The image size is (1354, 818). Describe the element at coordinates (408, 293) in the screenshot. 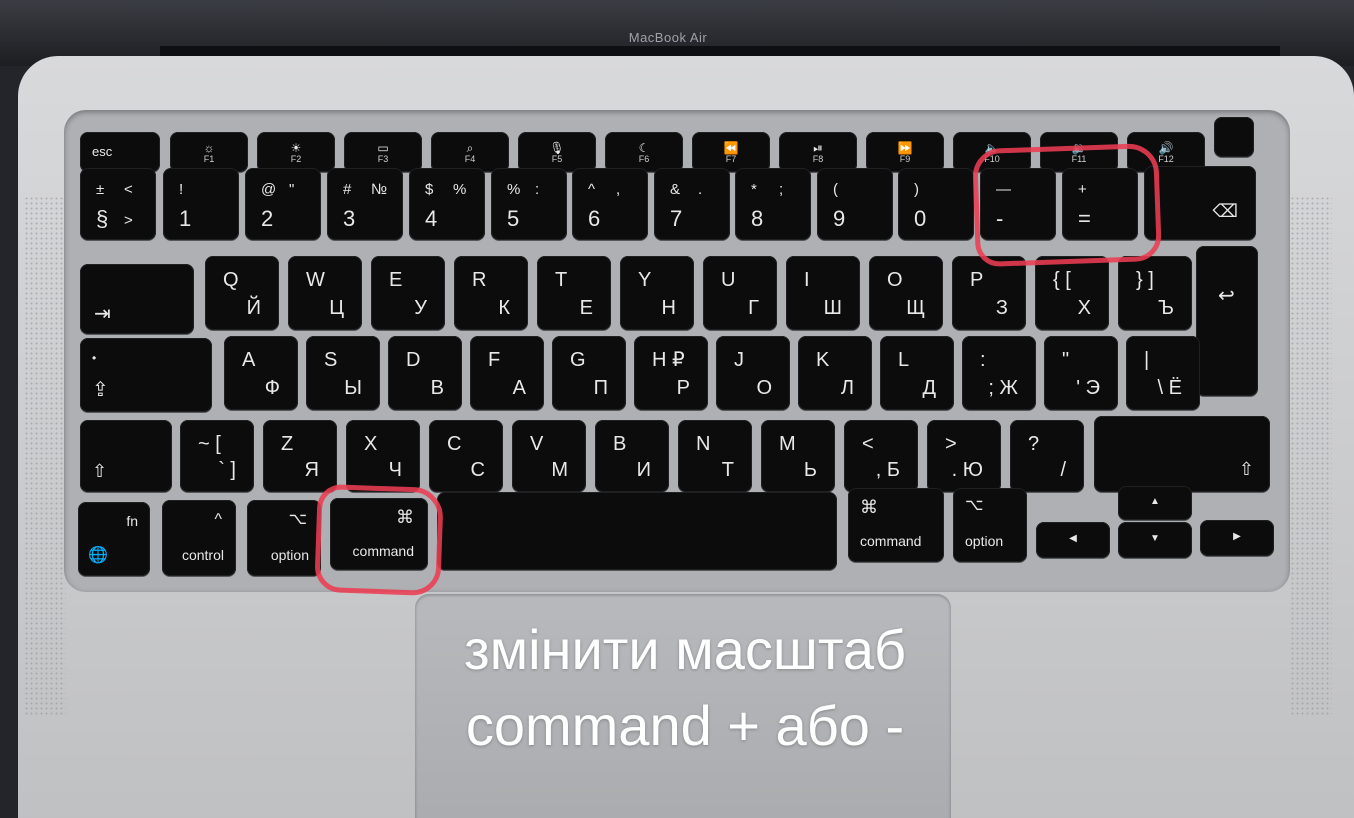

I see `key-letter-E-2: EУ` at that location.